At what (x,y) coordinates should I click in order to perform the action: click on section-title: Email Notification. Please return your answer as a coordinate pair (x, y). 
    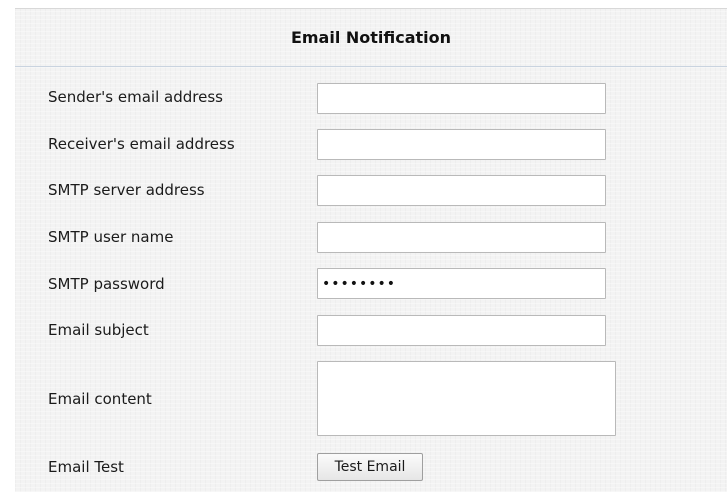
    Looking at the image, I should click on (371, 37).